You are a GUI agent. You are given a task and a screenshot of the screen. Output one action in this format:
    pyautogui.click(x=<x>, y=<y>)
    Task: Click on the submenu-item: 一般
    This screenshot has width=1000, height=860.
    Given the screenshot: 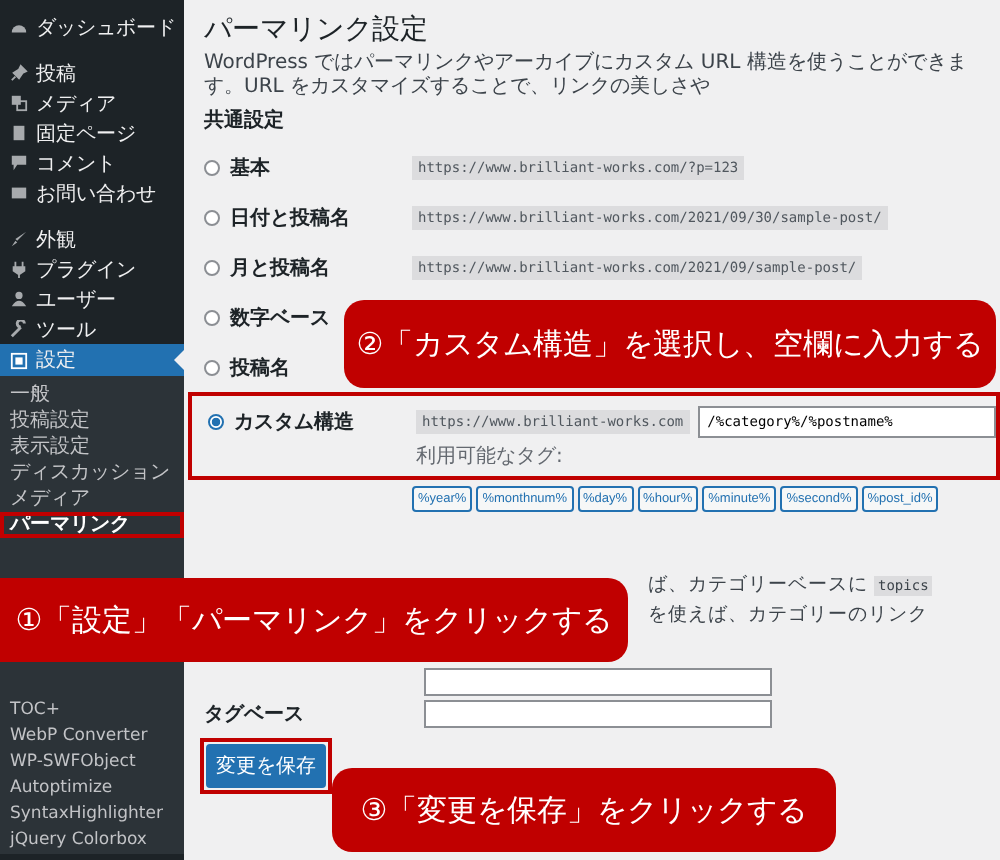 What is the action you would take?
    pyautogui.click(x=92, y=395)
    